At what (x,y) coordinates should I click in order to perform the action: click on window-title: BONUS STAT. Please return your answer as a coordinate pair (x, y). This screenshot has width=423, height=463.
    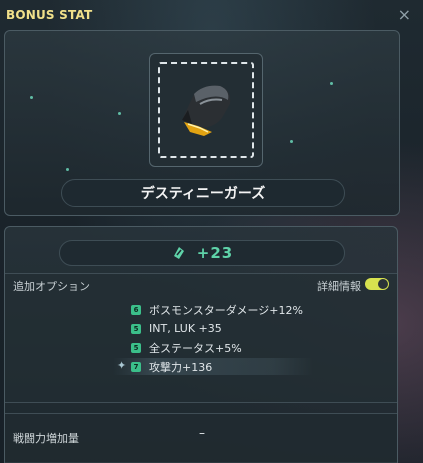
    Looking at the image, I should click on (49, 15).